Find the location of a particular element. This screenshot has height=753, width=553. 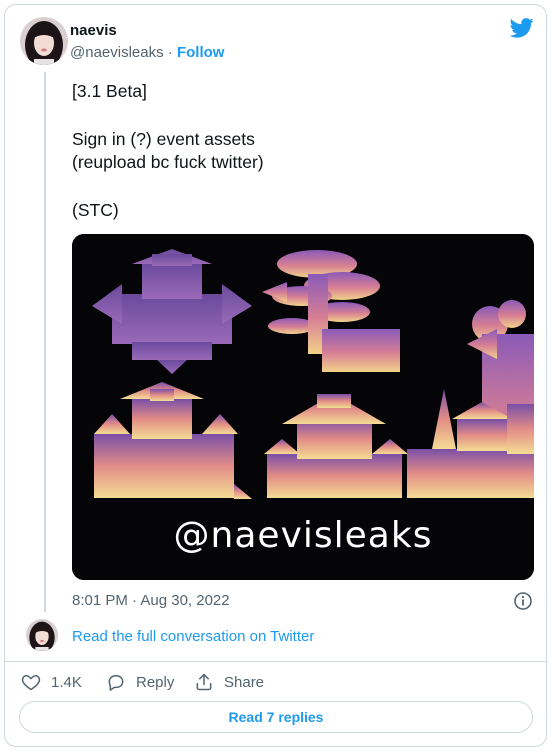

share-label: Share is located at coordinates (244, 682).